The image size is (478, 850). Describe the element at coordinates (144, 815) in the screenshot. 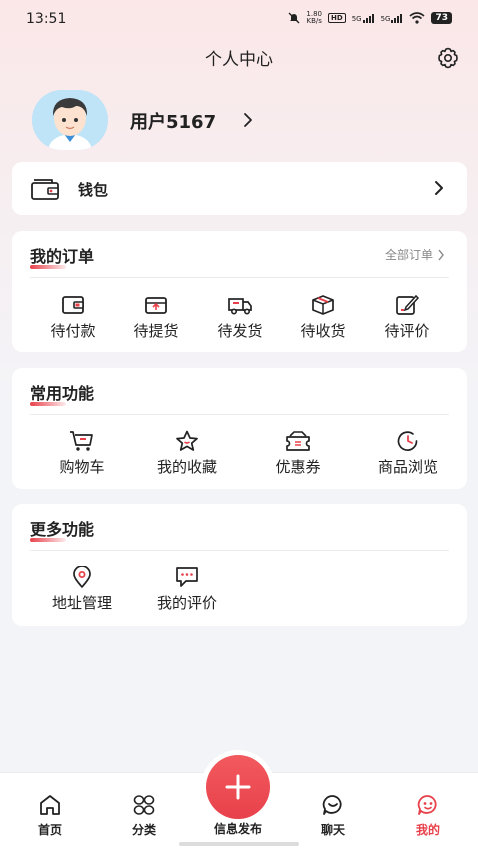

I see `nav-category: 分类` at that location.